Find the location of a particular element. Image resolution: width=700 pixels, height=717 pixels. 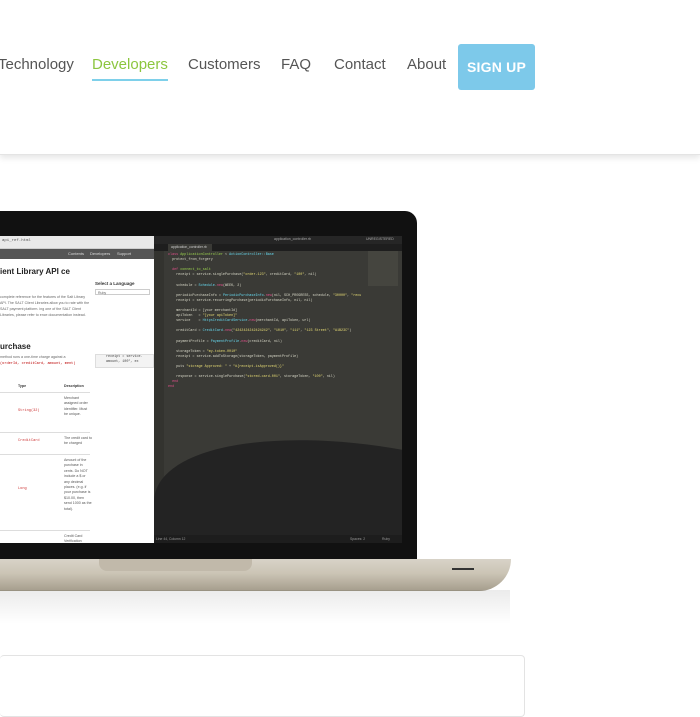

browser-nav-link: Developers is located at coordinates (100, 253).